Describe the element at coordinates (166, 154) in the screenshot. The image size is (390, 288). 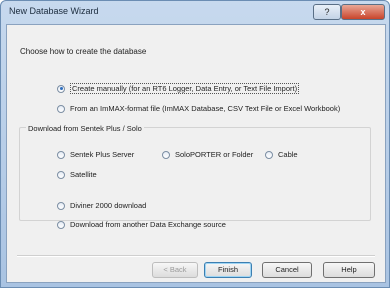
I see `radio-soloporter` at that location.